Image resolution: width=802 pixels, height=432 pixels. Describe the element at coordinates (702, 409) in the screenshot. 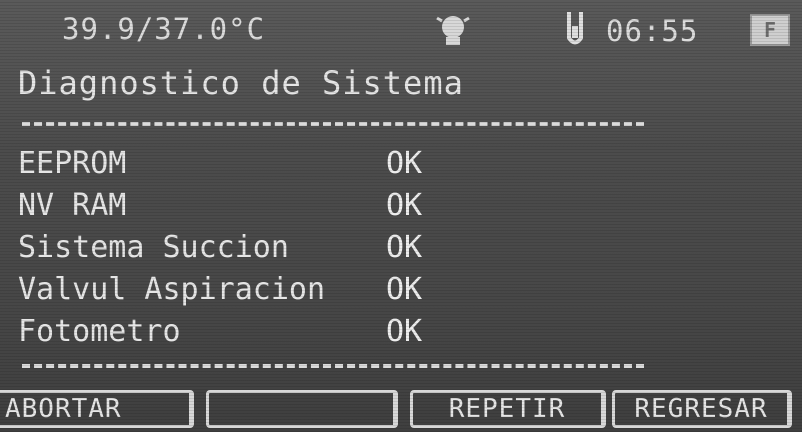

I see `back-button: REGRESAR` at that location.